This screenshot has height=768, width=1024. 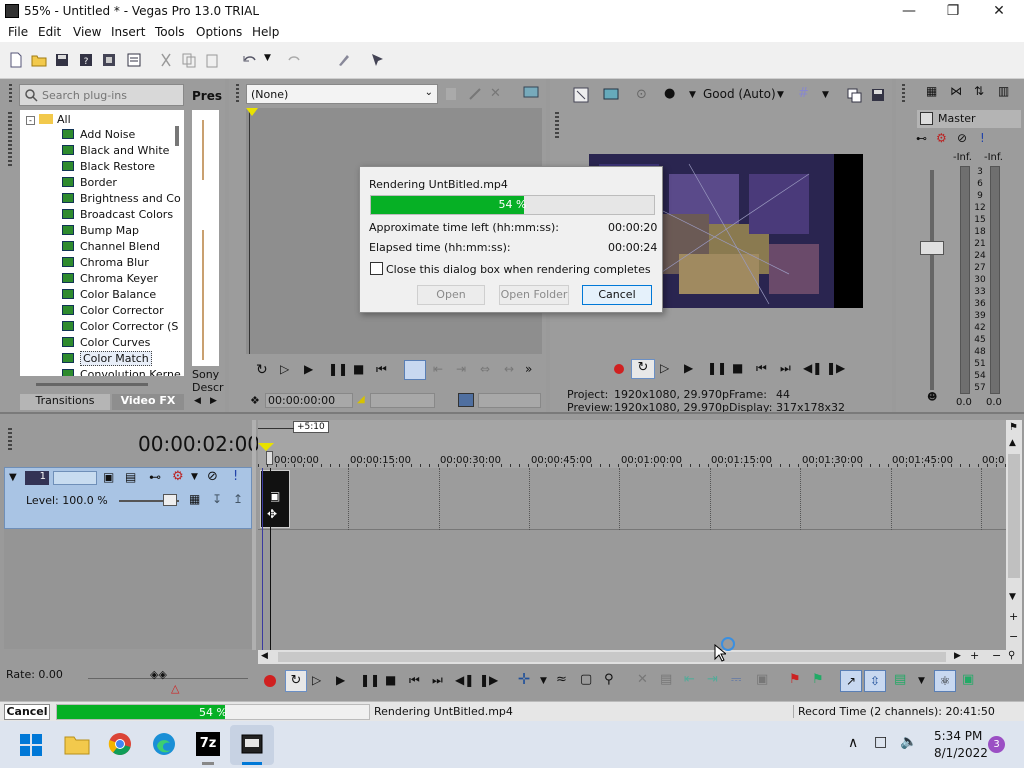 I want to click on make-child-icon: ↧, so click(x=217, y=499).